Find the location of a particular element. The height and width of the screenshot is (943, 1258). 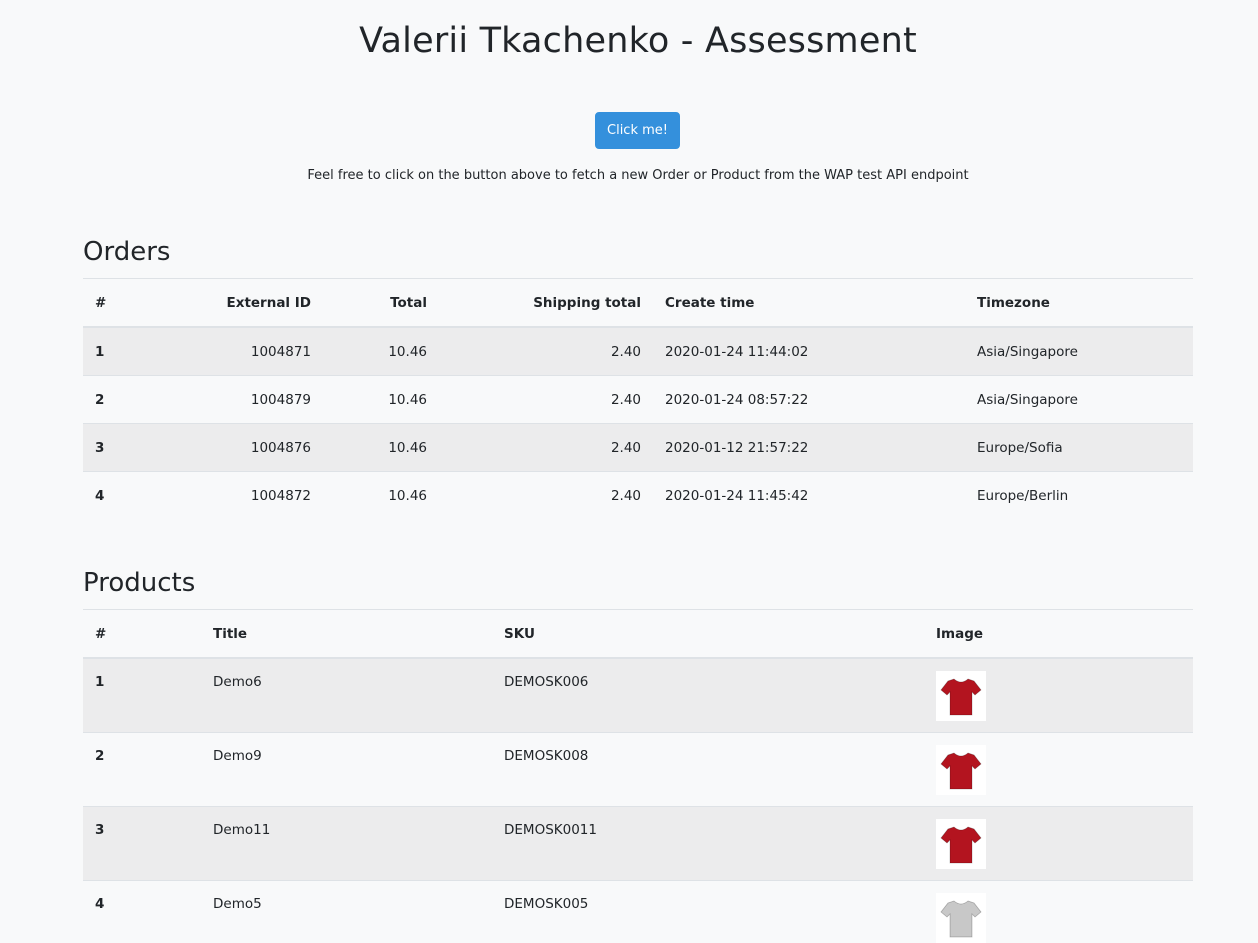

order-timezone: Europe/Berlin is located at coordinates (1079, 495).